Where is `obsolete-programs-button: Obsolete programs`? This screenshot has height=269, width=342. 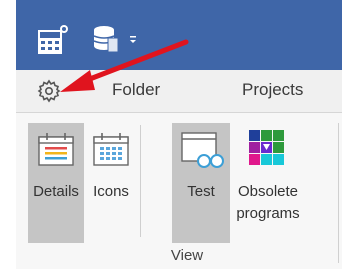 obsolete-programs-button: Obsolete programs is located at coordinates (268, 183).